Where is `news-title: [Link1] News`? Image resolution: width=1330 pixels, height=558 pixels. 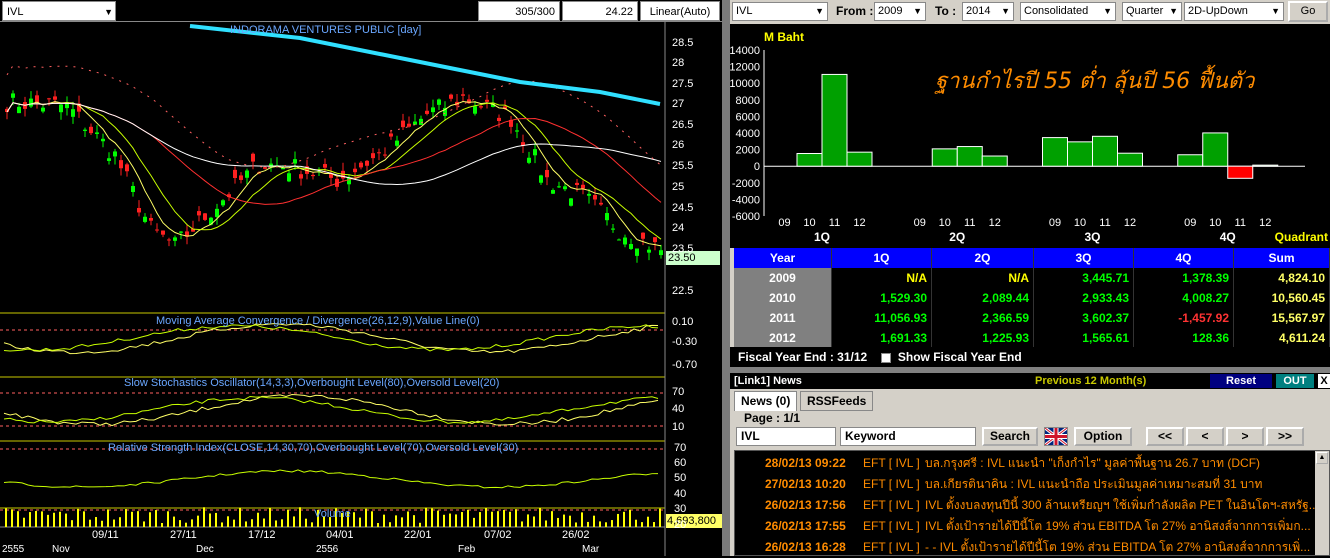 news-title: [Link1] News is located at coordinates (768, 381).